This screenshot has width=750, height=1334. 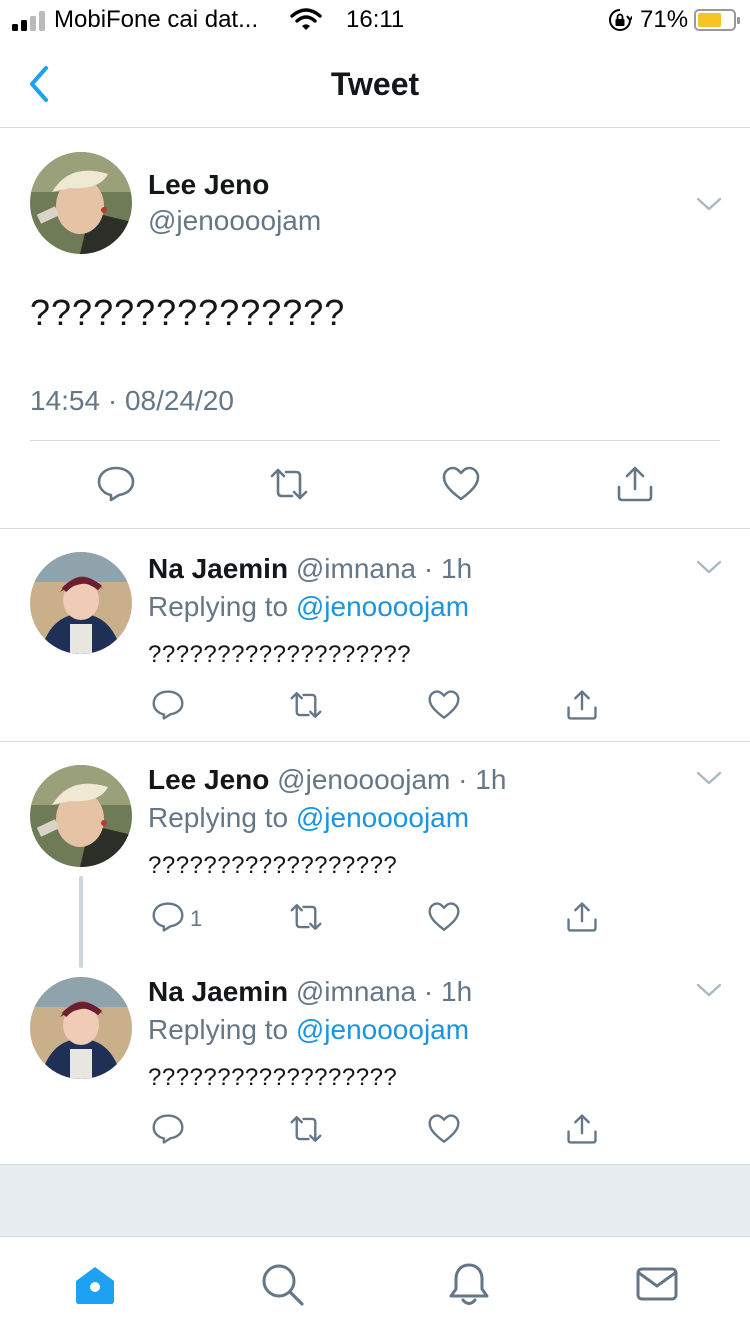 What do you see at coordinates (375, 1285) in the screenshot?
I see `tab-bar` at bounding box center [375, 1285].